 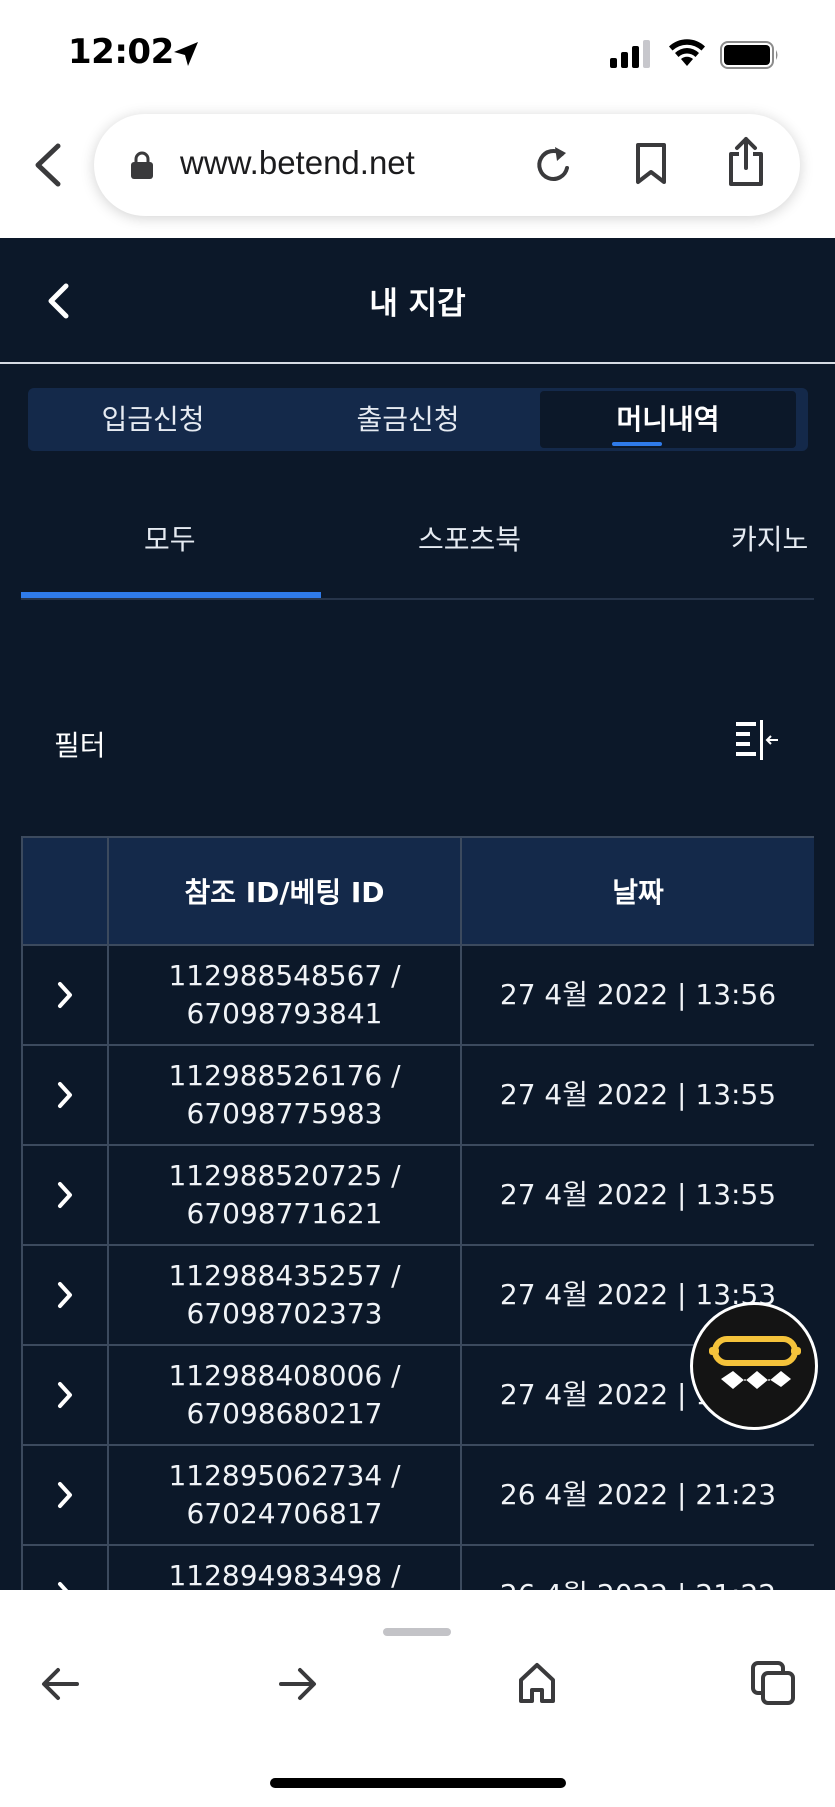 I want to click on reference-id-cell: 112988526176 / 67098775983, so click(x=284, y=1095).